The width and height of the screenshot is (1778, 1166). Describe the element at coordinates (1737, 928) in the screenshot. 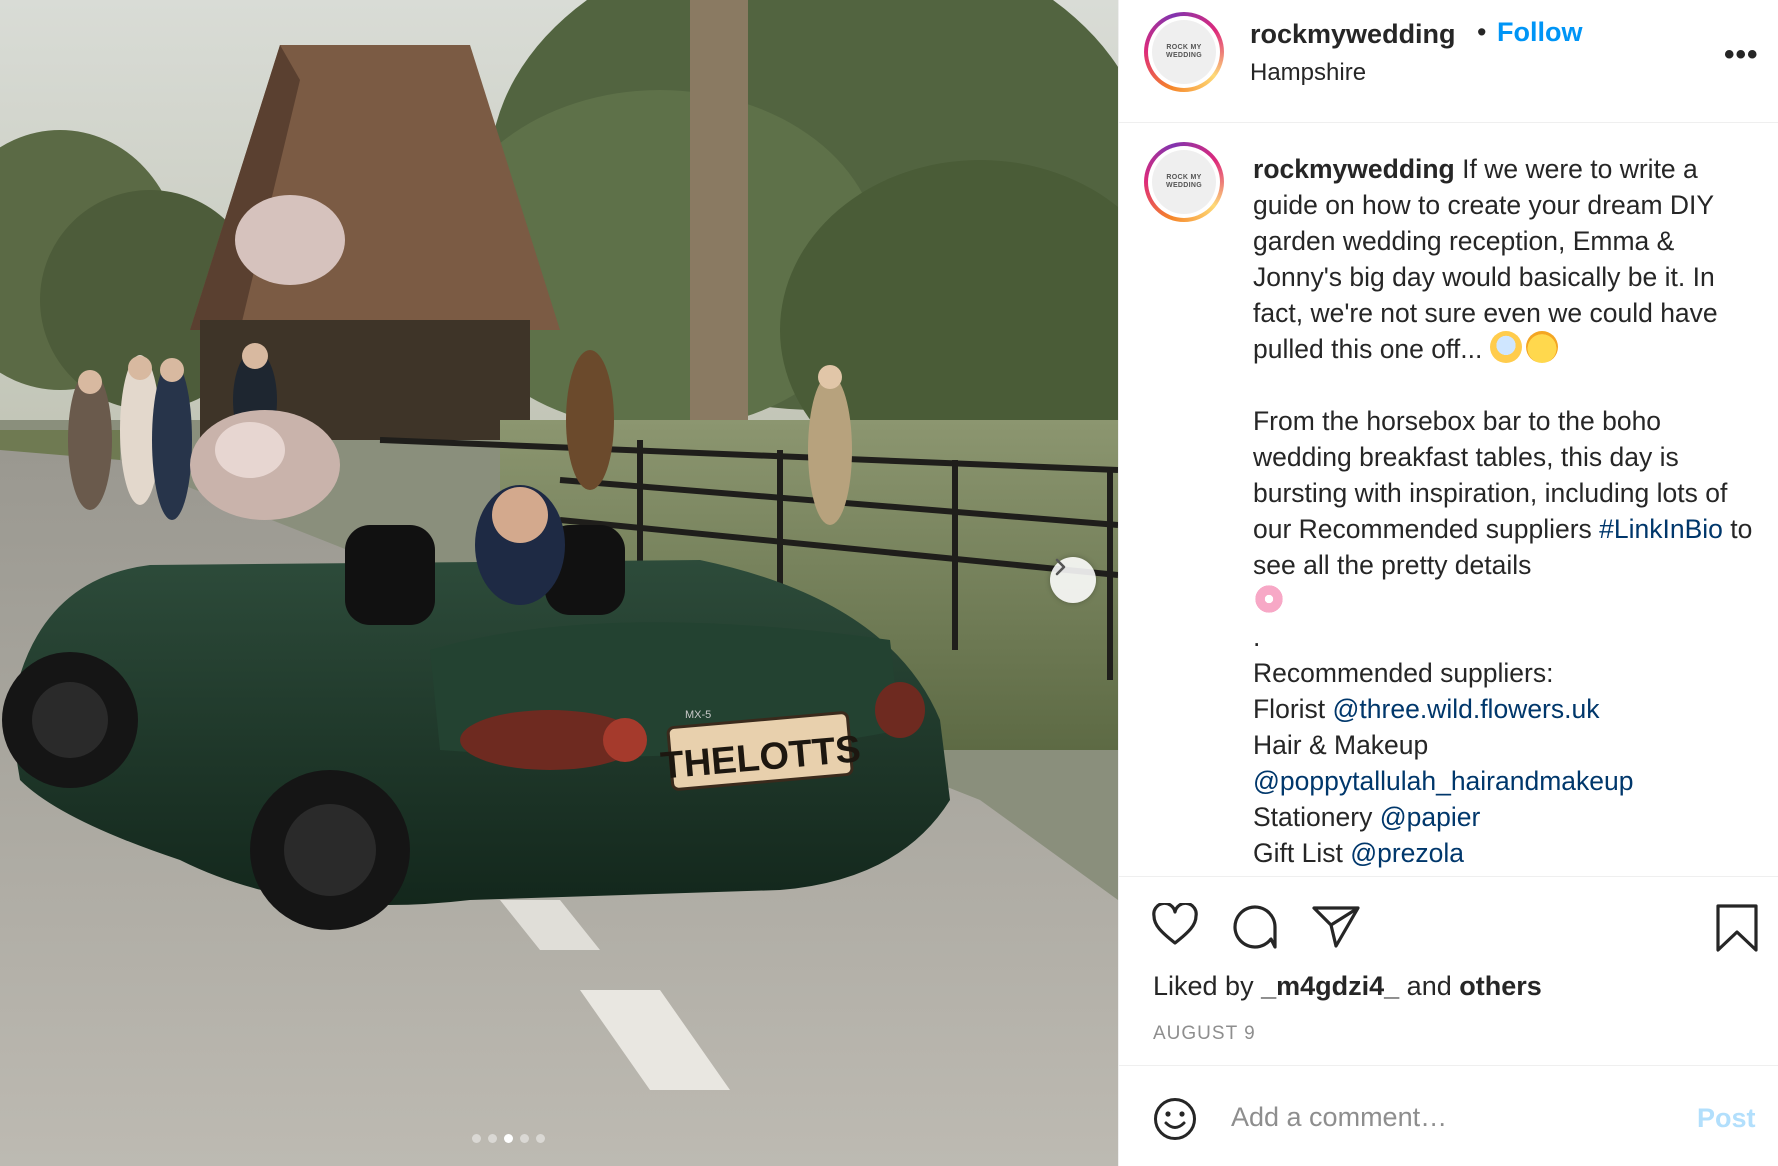

I see `bookmark-icon` at that location.